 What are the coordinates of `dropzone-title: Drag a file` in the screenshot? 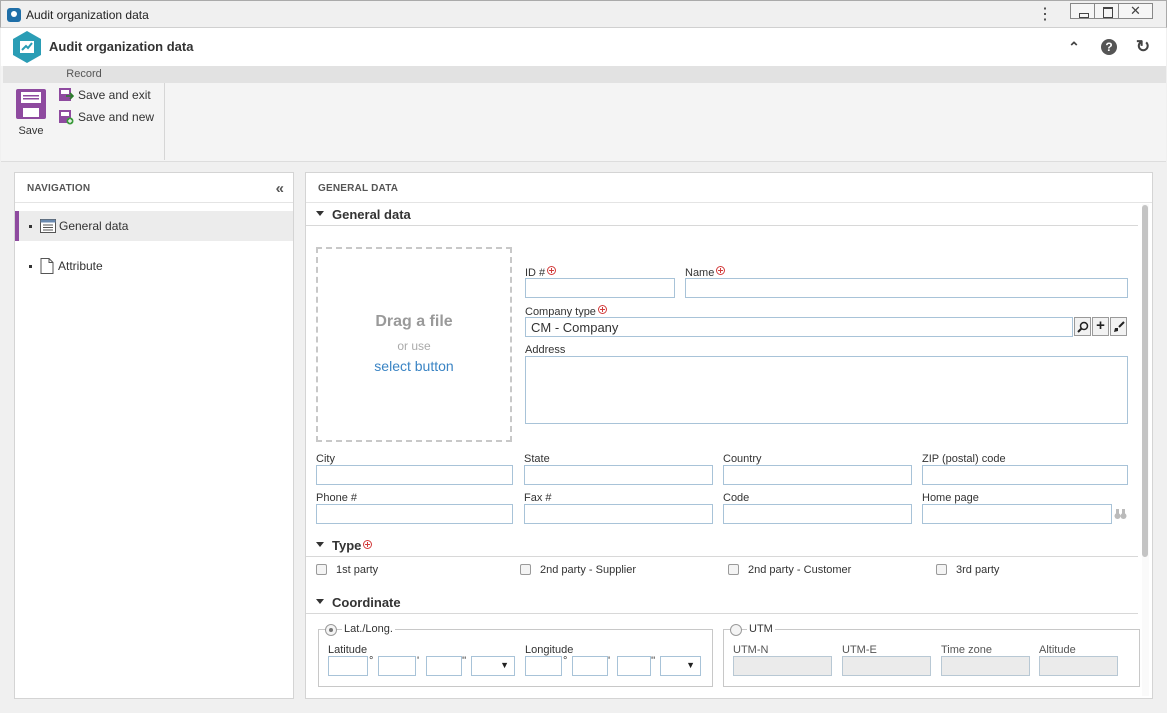 It's located at (414, 321).